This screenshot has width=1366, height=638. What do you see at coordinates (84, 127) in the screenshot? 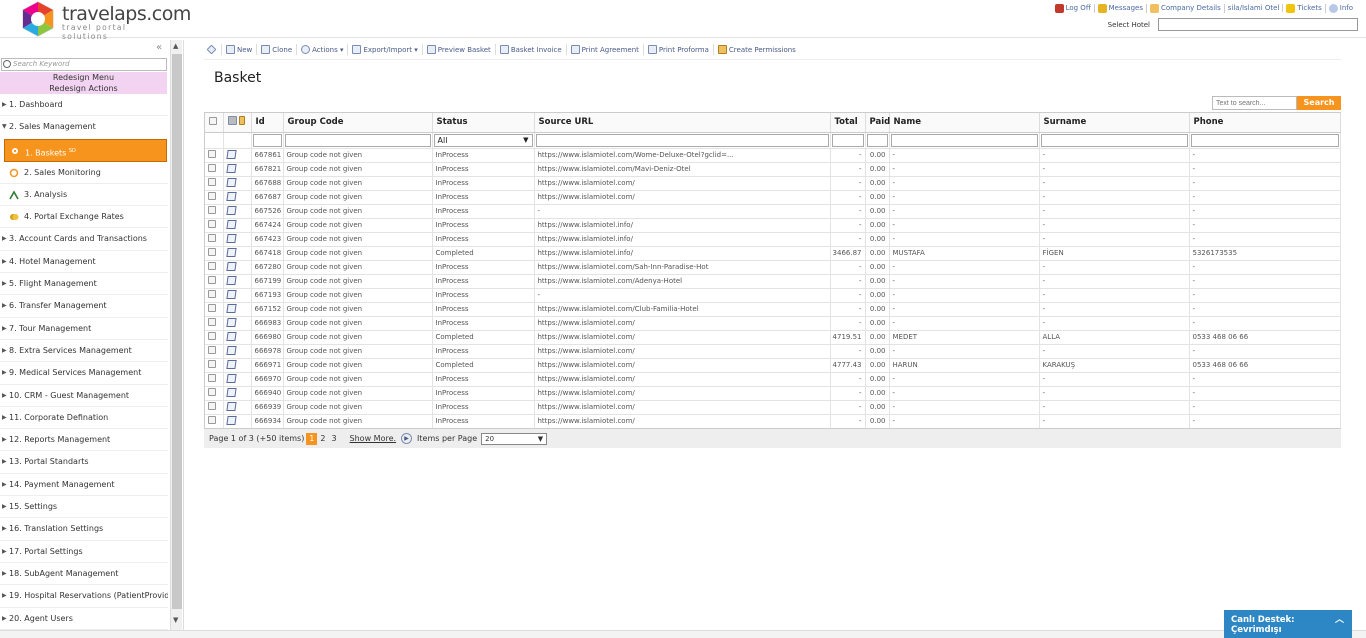
I see `sidebar-item-sales-management: ▼ 2. Sales Management` at bounding box center [84, 127].